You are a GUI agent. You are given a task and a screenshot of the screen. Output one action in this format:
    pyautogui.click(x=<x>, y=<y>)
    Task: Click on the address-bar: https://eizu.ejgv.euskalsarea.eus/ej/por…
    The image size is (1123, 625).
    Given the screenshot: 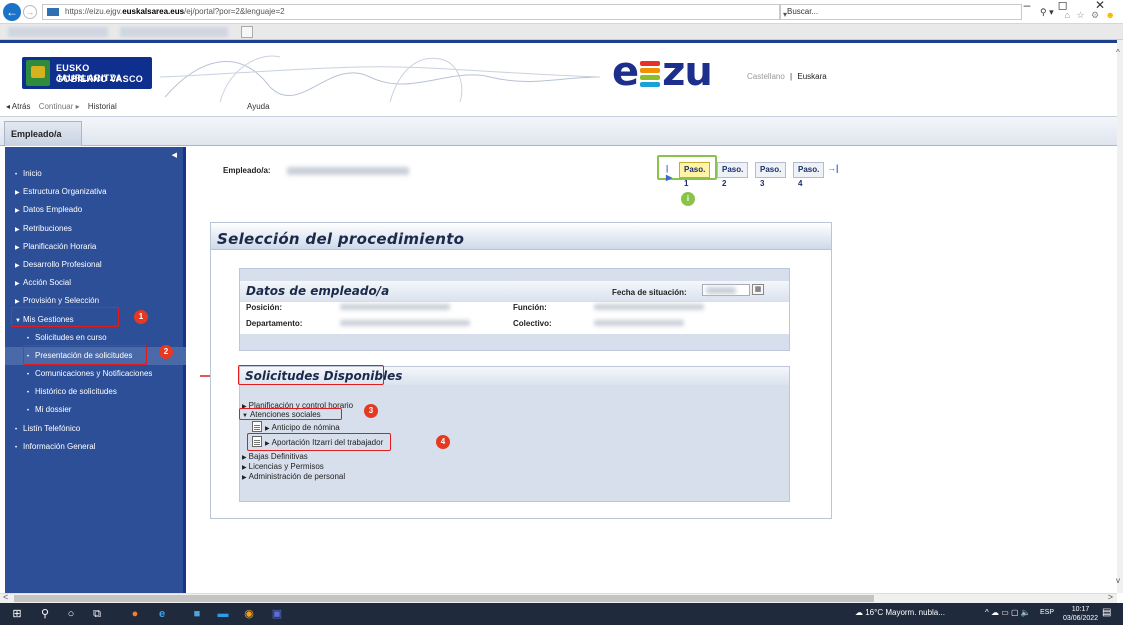 What is the action you would take?
    pyautogui.click(x=417, y=25)
    